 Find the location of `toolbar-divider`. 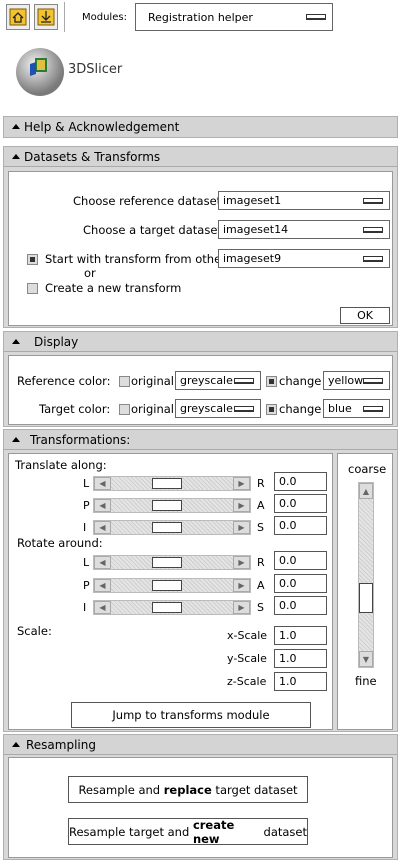

toolbar-divider is located at coordinates (64, 17).